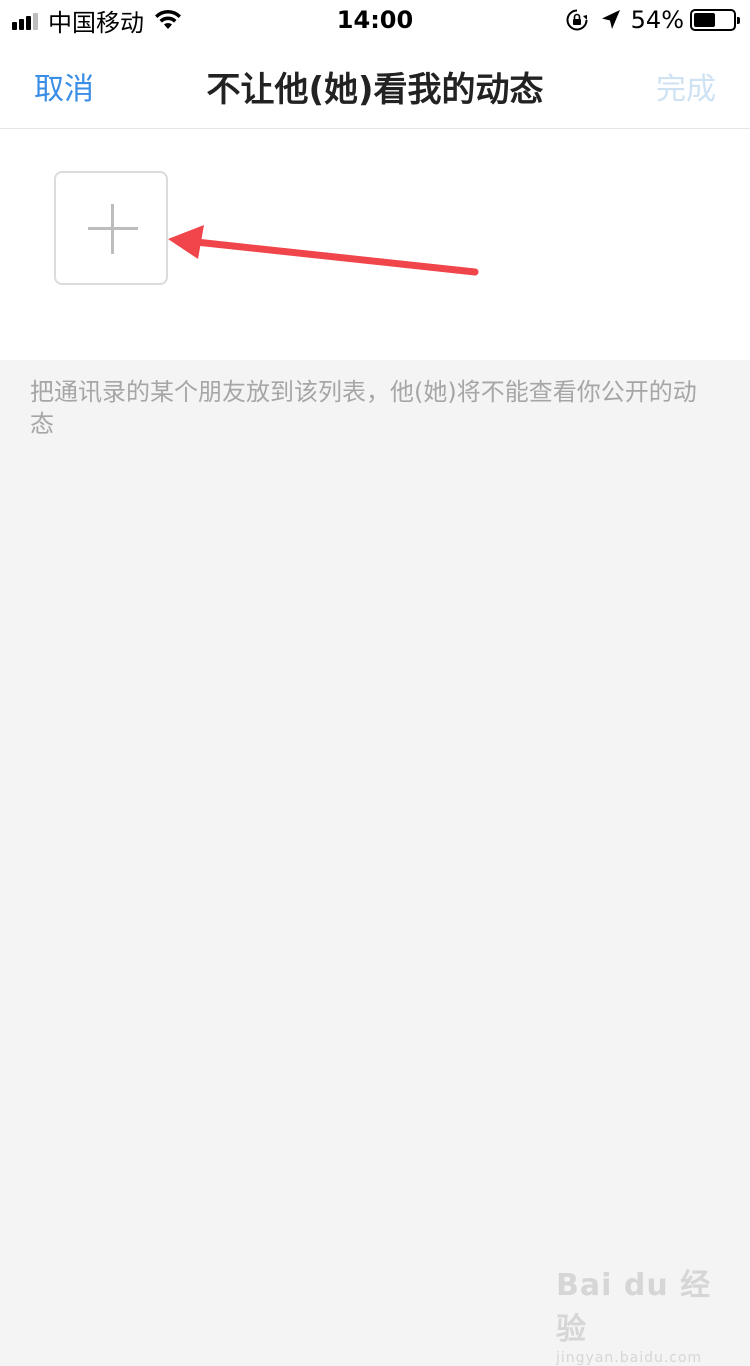  Describe the element at coordinates (657, 20) in the screenshot. I see `battery-percent: 54%` at that location.